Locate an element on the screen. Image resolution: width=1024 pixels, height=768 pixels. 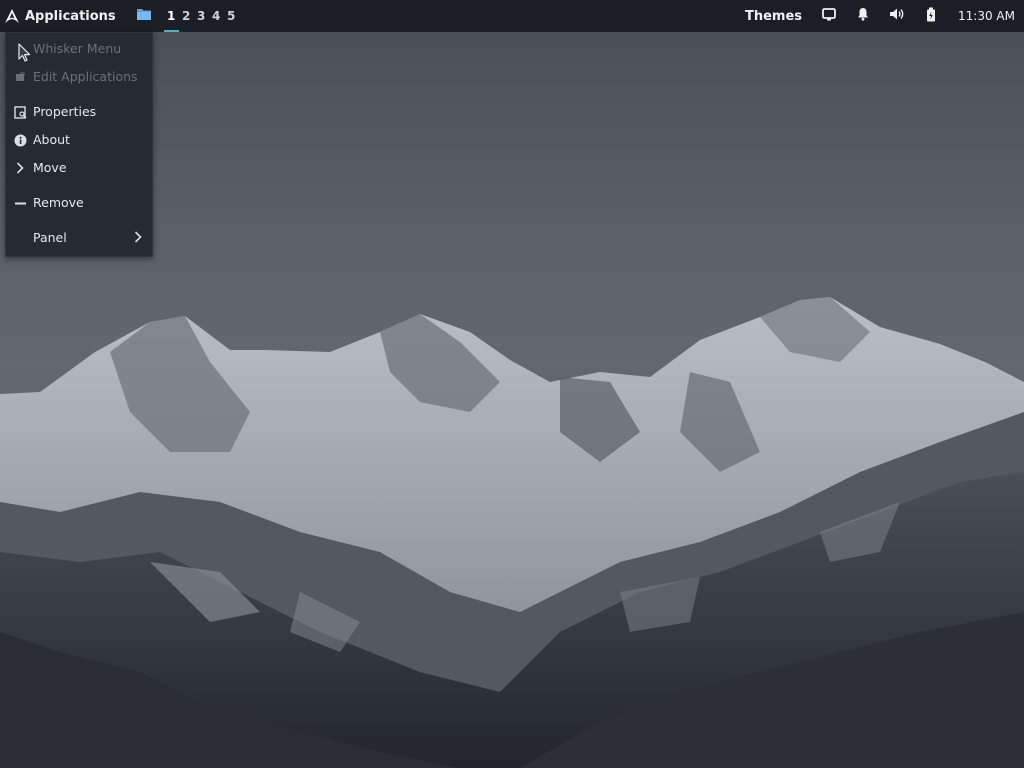
workspace-switcher: 1 2 3 4 5 is located at coordinates (201, 16).